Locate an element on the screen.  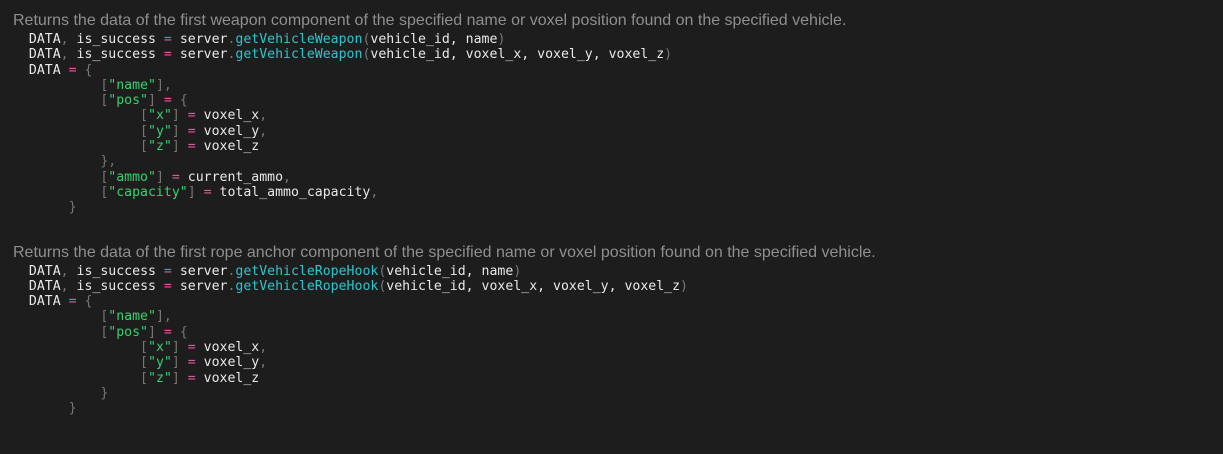
code-line: ["ammo"] = current_ammo, is located at coordinates (195, 177).